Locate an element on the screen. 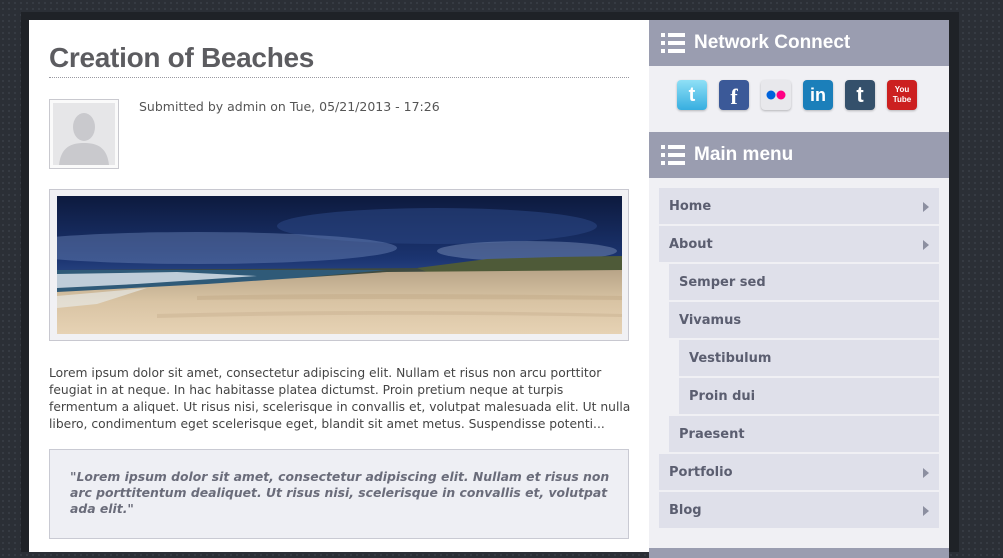 The width and height of the screenshot is (1003, 558). network-connect-header: Network Connect is located at coordinates (799, 43).